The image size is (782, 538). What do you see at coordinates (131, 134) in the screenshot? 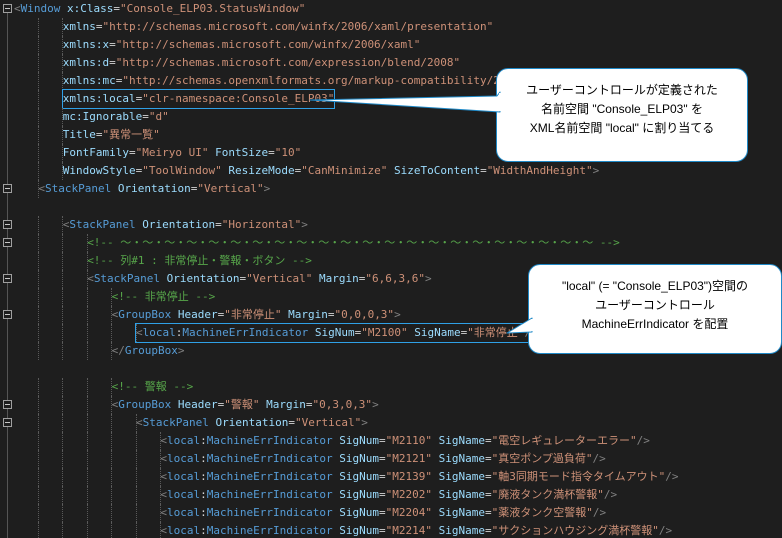
I see `code-token: "異常一覧"` at bounding box center [131, 134].